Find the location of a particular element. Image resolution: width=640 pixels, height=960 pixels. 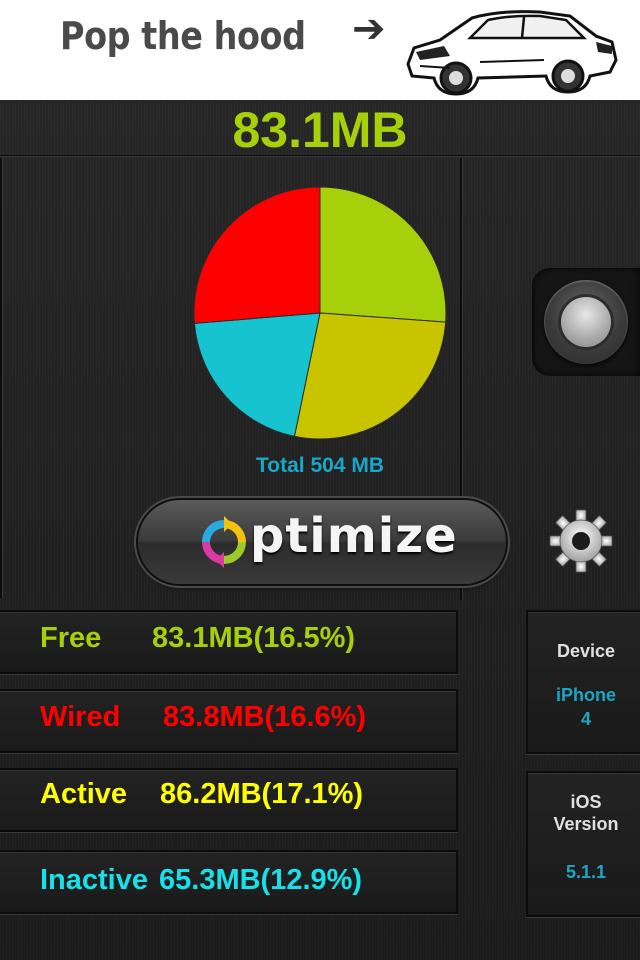

stat-row-wired: Wired 83.8MB(16.6%) is located at coordinates (229, 721).